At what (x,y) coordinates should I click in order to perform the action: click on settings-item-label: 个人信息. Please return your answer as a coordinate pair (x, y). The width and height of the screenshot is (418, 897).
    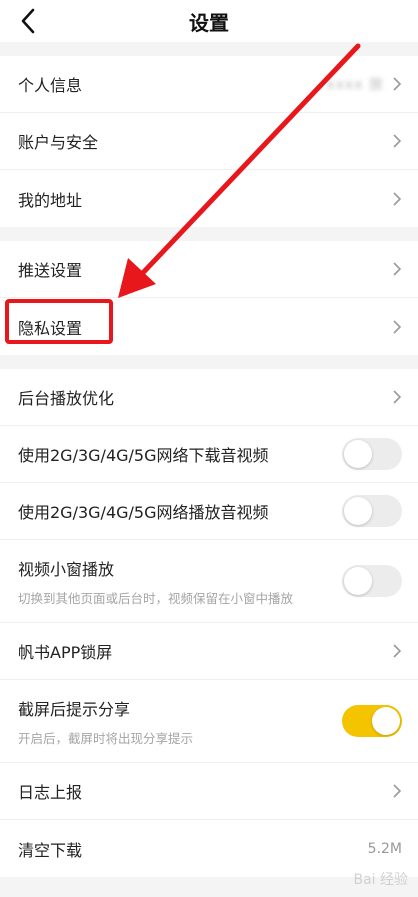
    Looking at the image, I should click on (50, 85).